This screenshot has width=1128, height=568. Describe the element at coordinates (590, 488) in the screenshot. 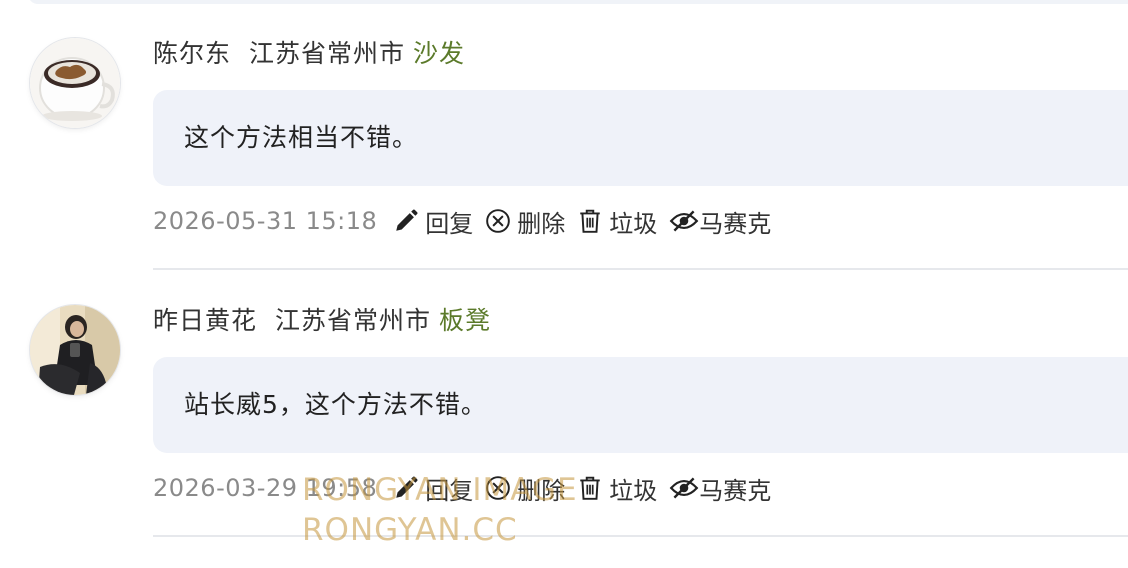

I see `trash-icon` at that location.